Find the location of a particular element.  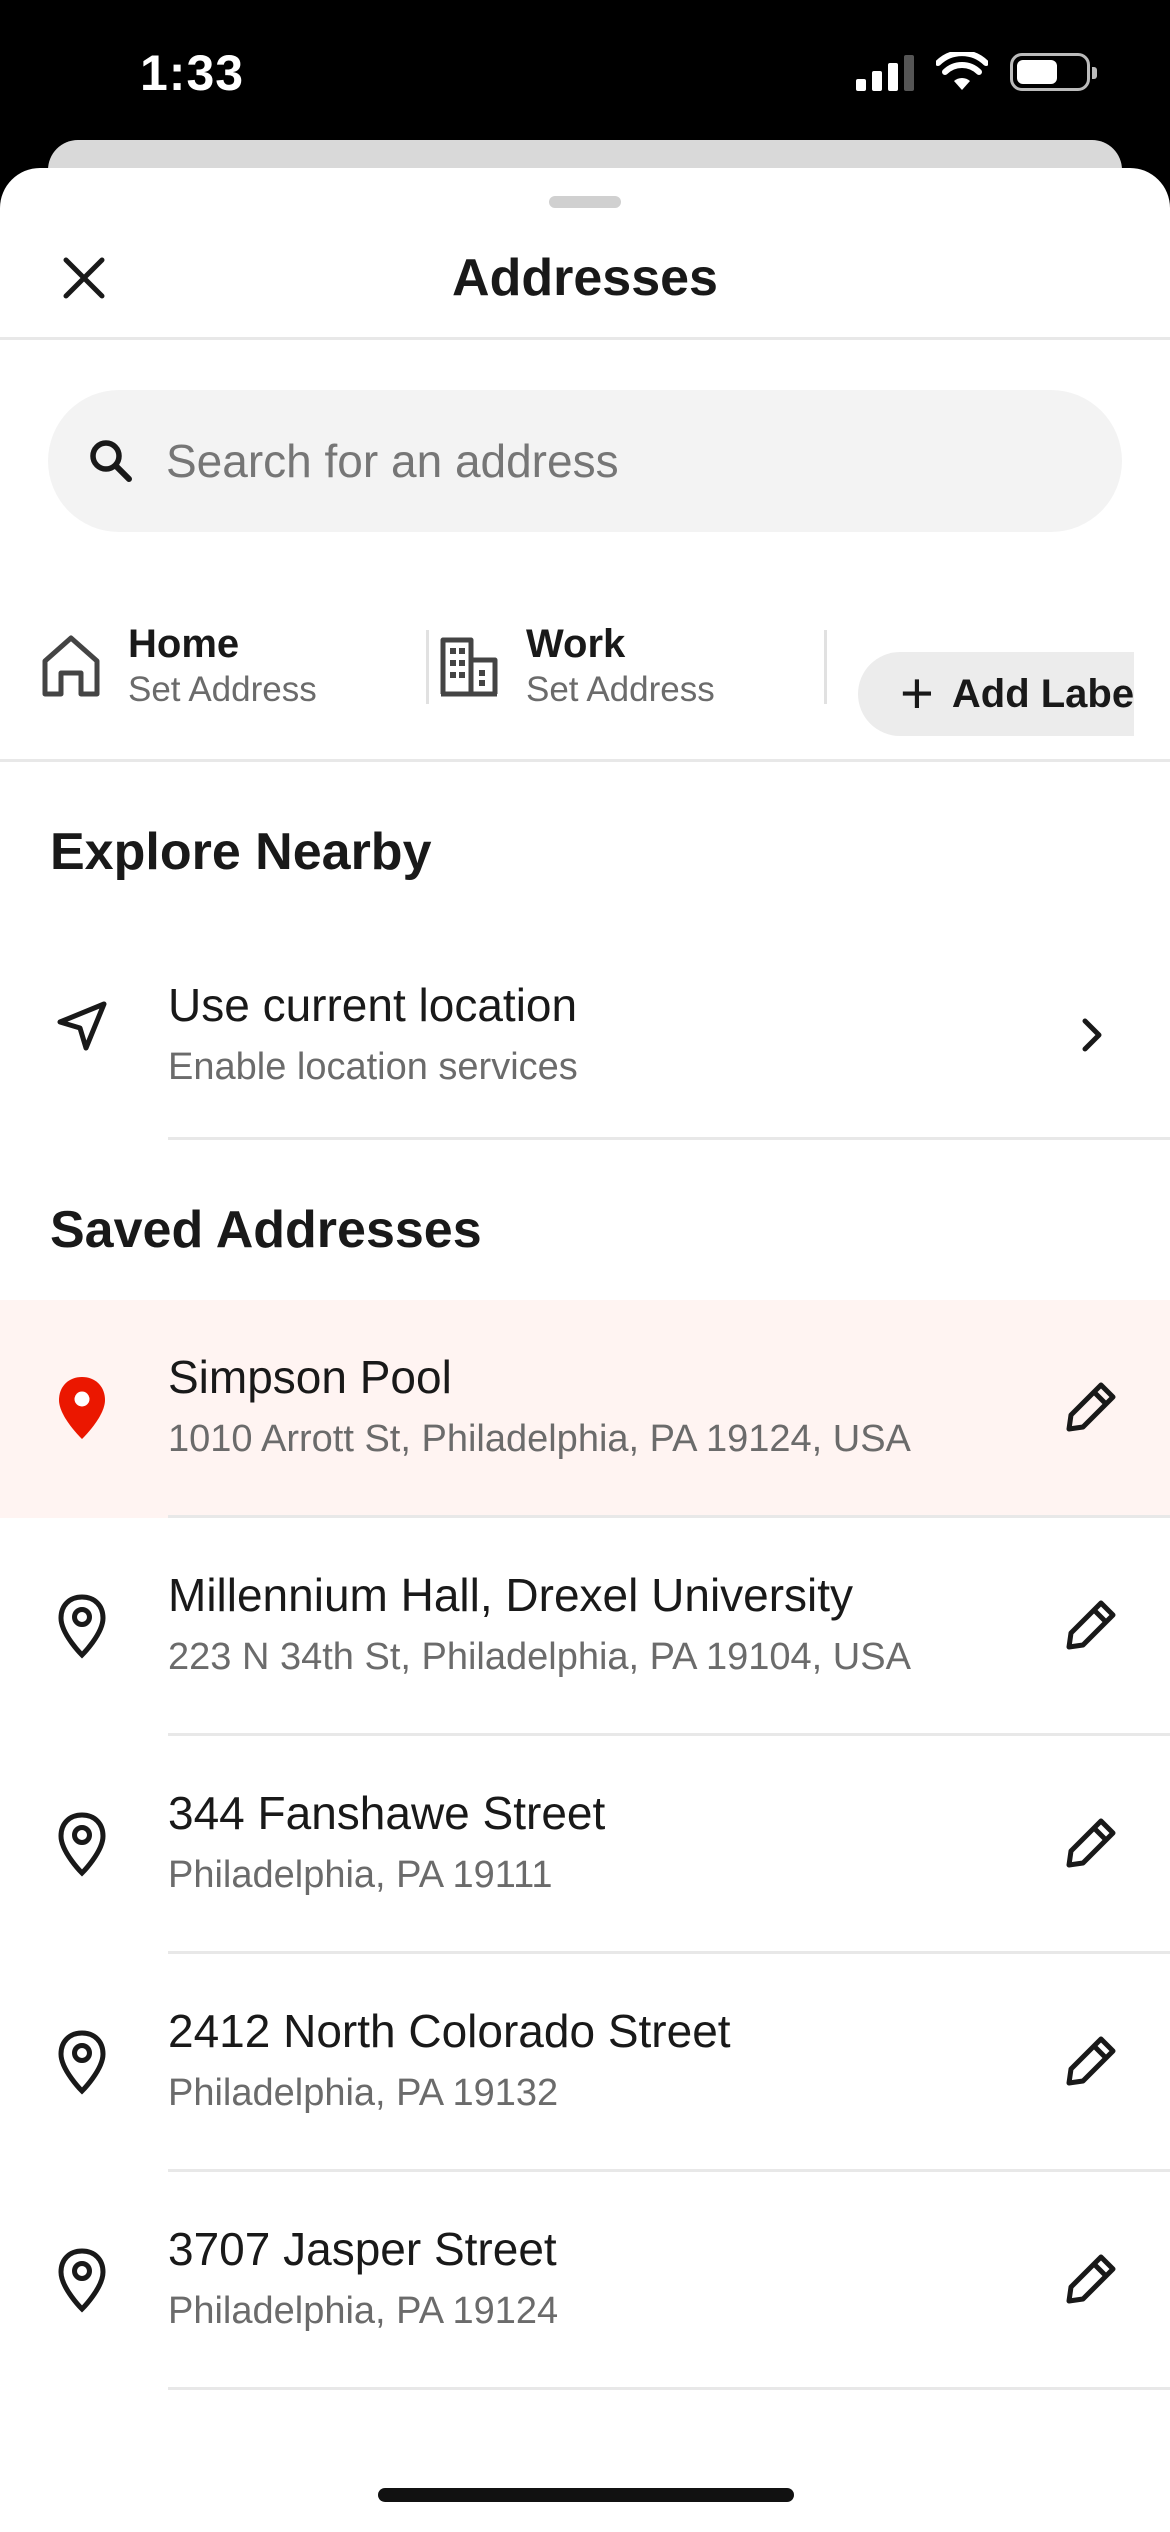

wifi-icon is located at coordinates (962, 71).